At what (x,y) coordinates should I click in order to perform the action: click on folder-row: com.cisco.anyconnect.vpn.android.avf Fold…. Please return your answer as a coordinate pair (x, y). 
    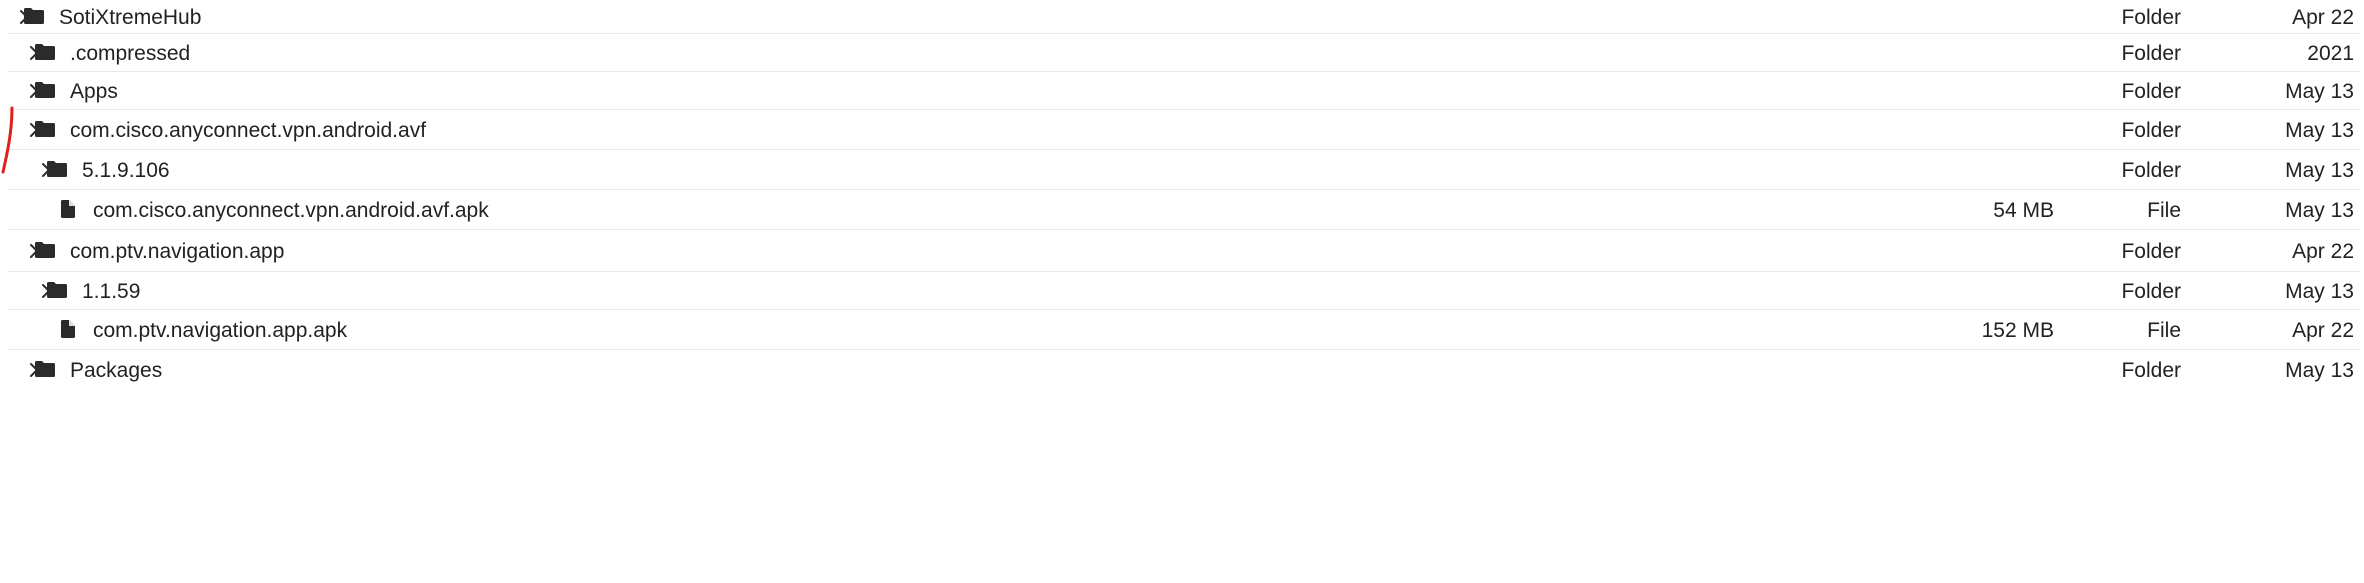
    Looking at the image, I should click on (1184, 130).